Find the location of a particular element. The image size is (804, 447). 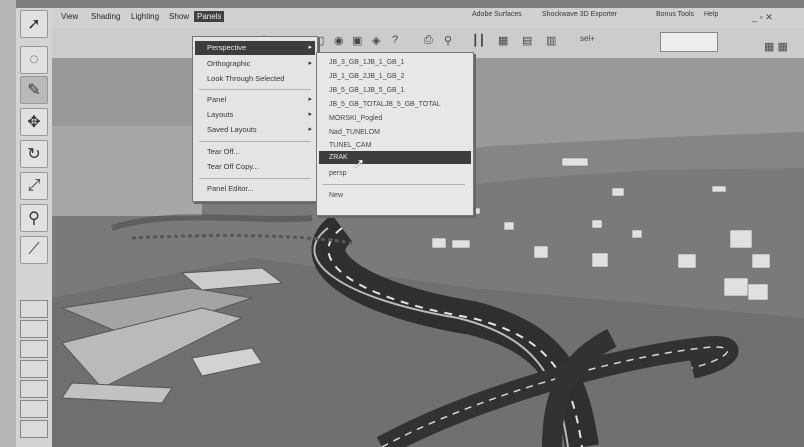

history-icon: ◉ is located at coordinates (339, 40).